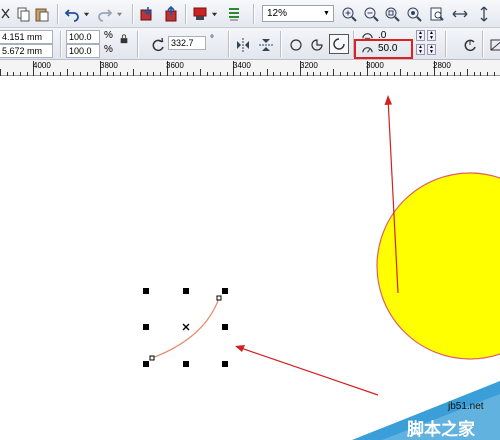 The height and width of the screenshot is (440, 500). What do you see at coordinates (7, 14) in the screenshot?
I see `cut-icon` at bounding box center [7, 14].